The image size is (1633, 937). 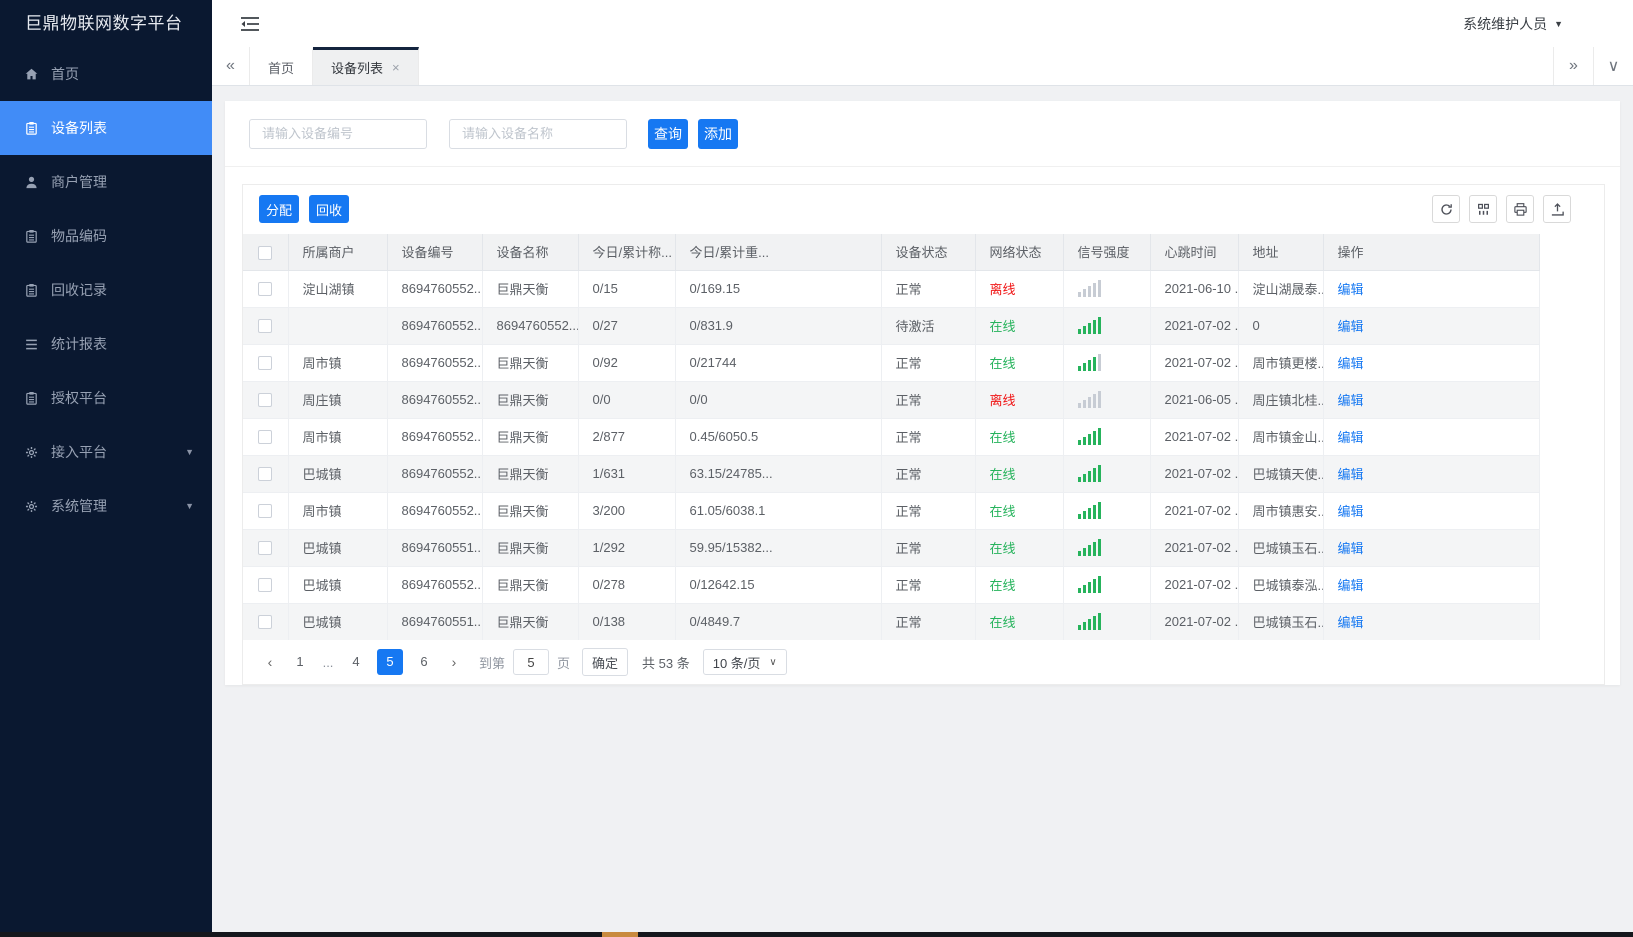 What do you see at coordinates (366, 66) in the screenshot?
I see `tab-device-list: 设备列表 ×` at bounding box center [366, 66].